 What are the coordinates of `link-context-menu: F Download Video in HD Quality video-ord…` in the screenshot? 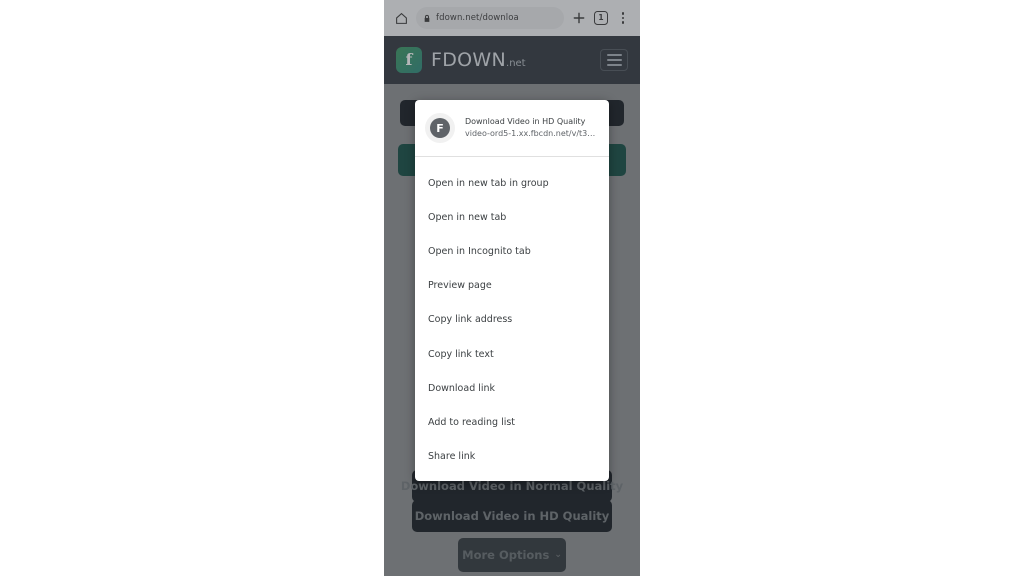 It's located at (512, 290).